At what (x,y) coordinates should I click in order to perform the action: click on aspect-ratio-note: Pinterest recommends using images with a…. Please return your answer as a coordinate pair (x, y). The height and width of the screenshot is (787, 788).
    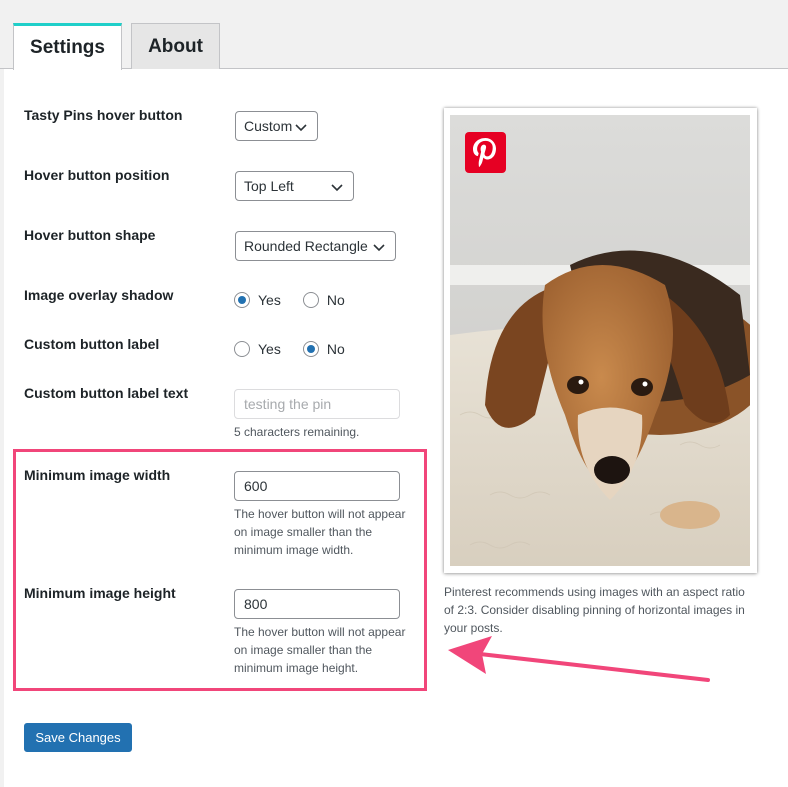
    Looking at the image, I should click on (594, 610).